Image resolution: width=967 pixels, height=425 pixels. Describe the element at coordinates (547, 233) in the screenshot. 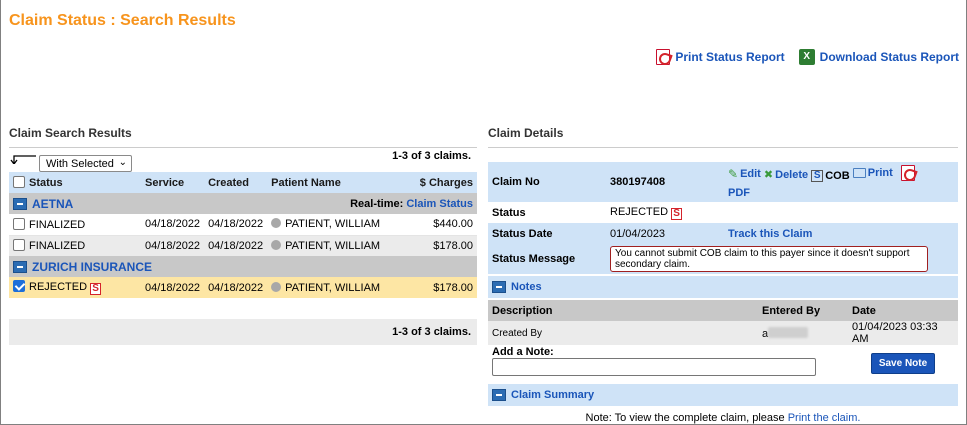

I see `status-date-label: Status Date` at that location.